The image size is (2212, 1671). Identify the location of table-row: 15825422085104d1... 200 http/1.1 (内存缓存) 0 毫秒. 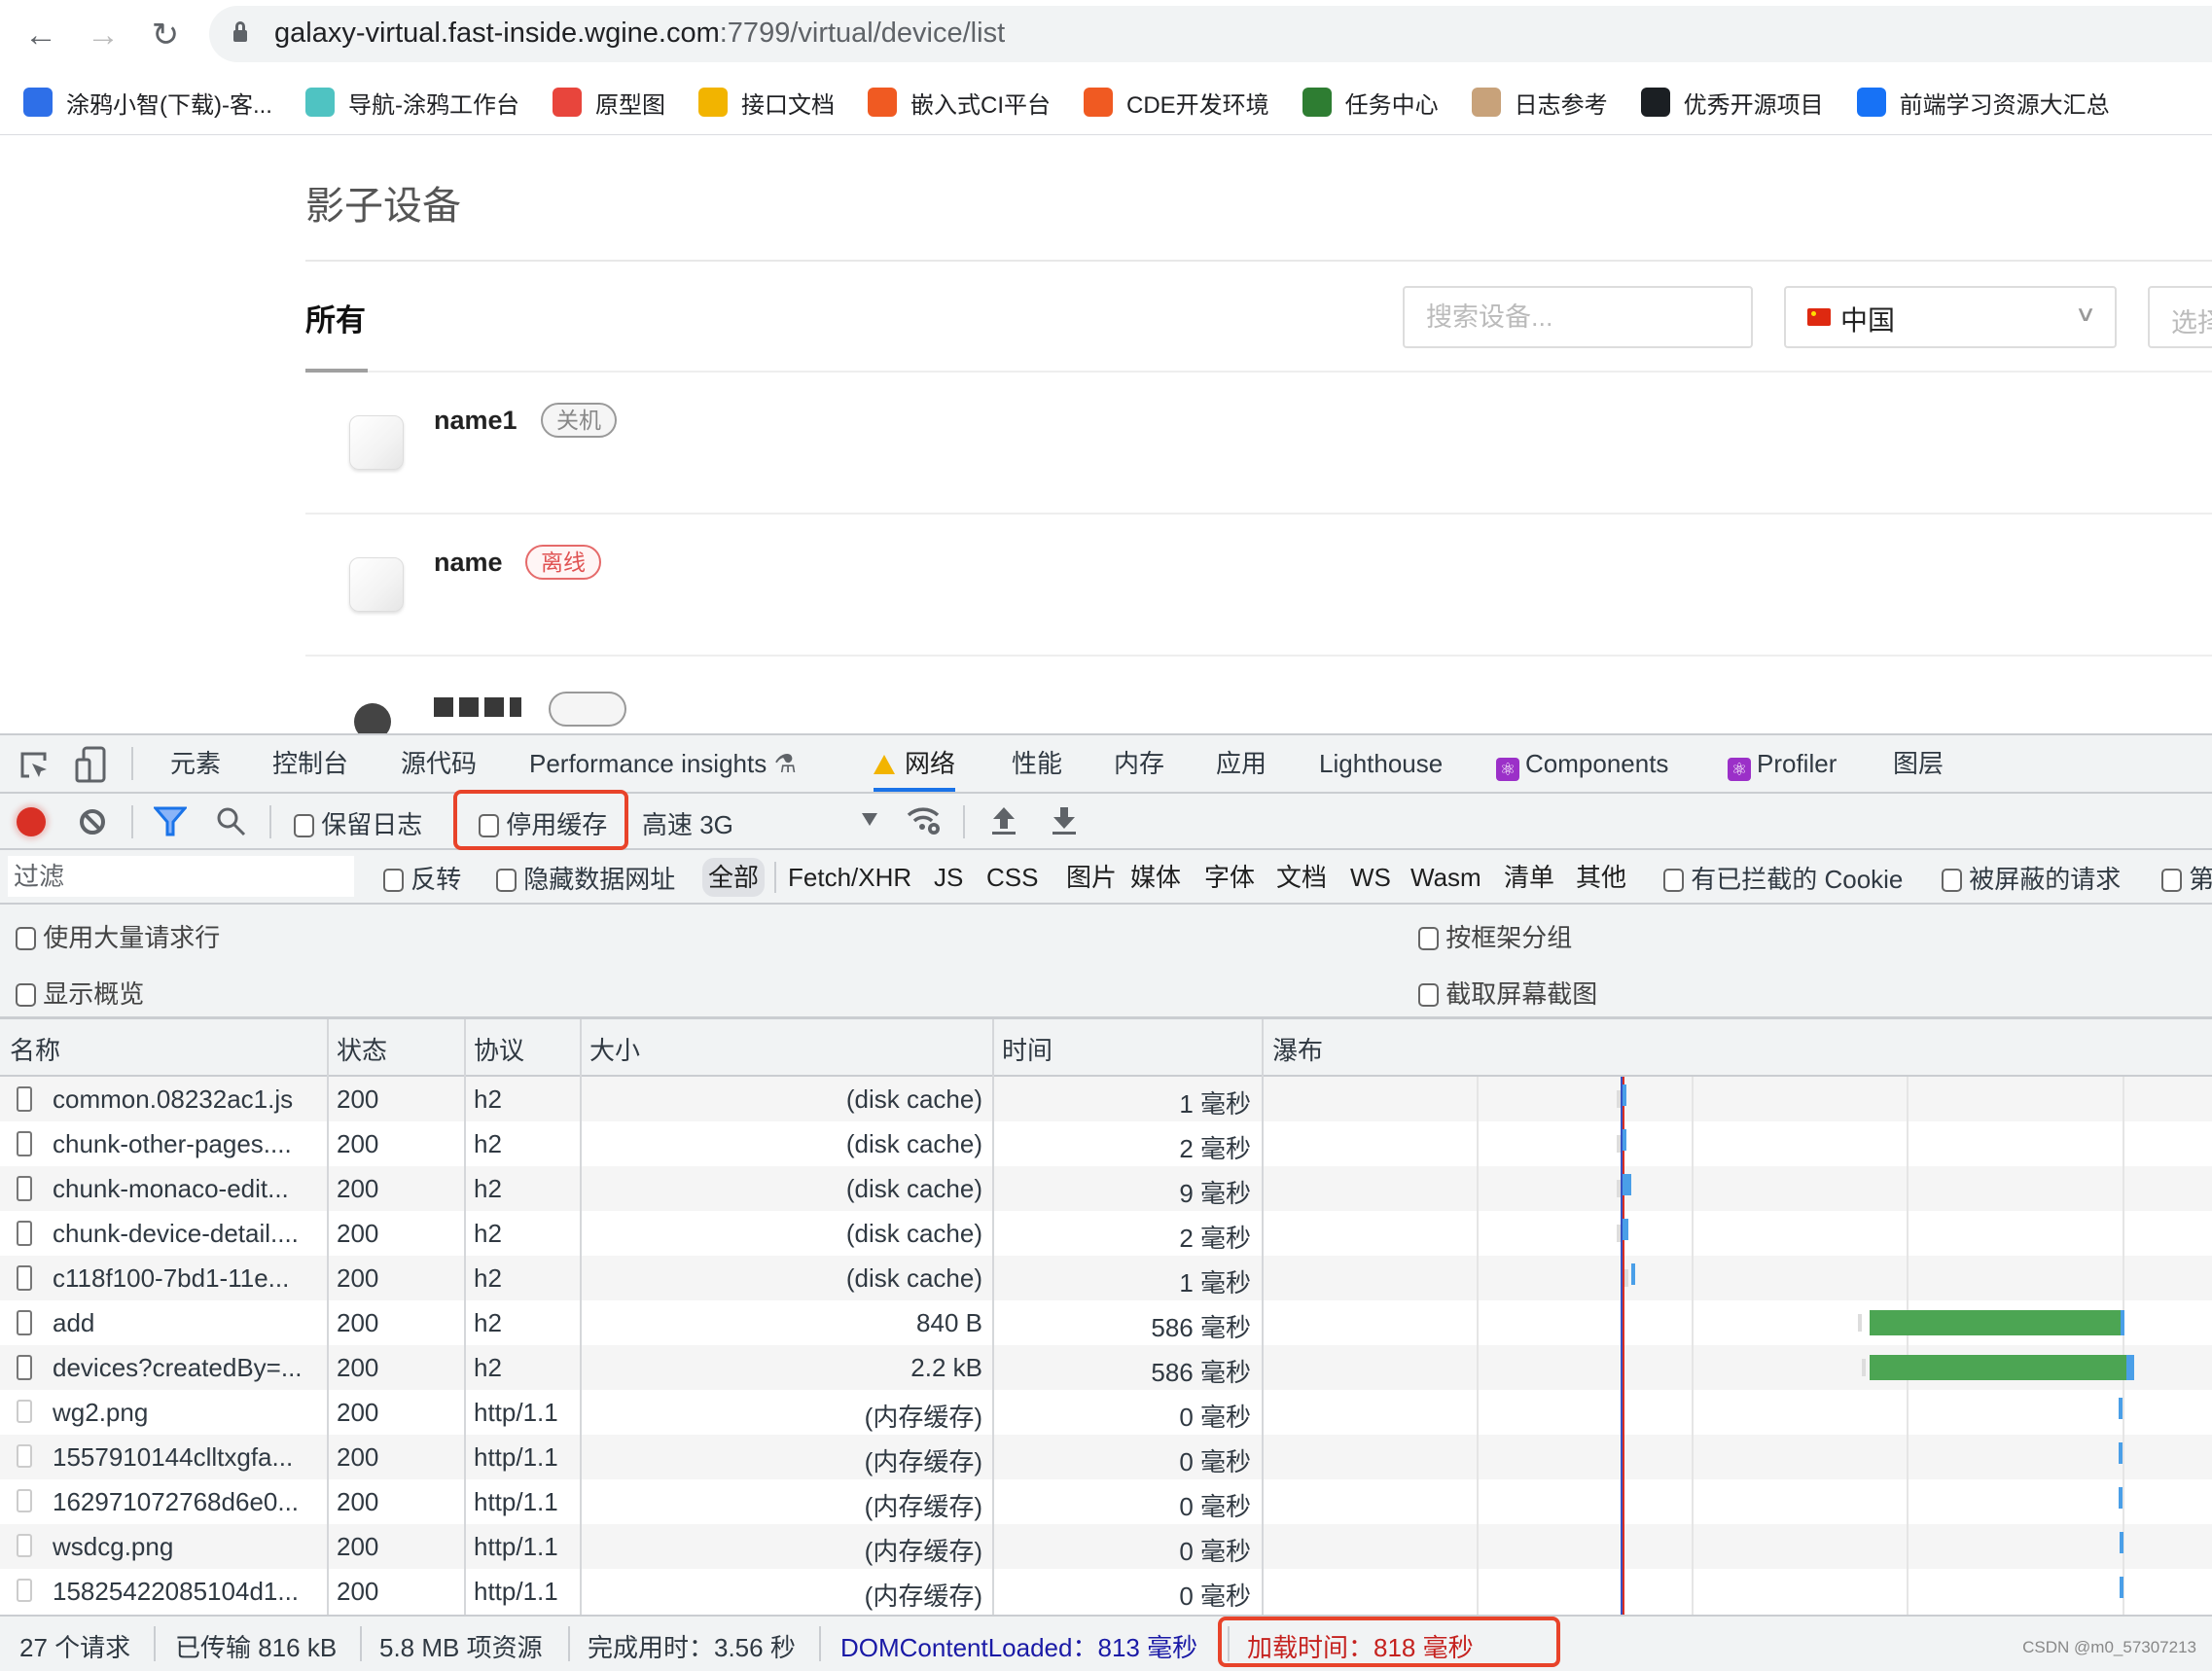
(1106, 1591).